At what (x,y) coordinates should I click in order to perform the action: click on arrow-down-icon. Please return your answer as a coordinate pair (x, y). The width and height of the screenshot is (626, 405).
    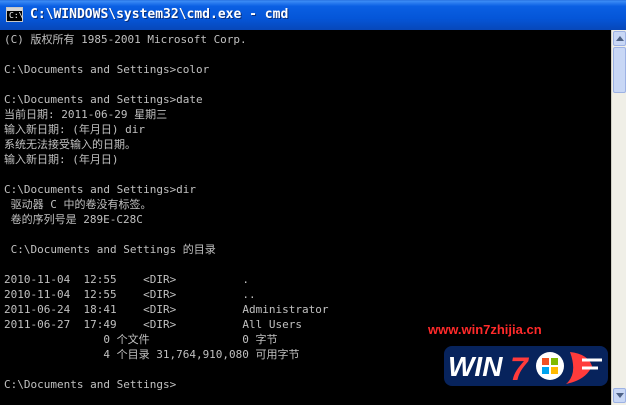
    Looking at the image, I should click on (620, 395).